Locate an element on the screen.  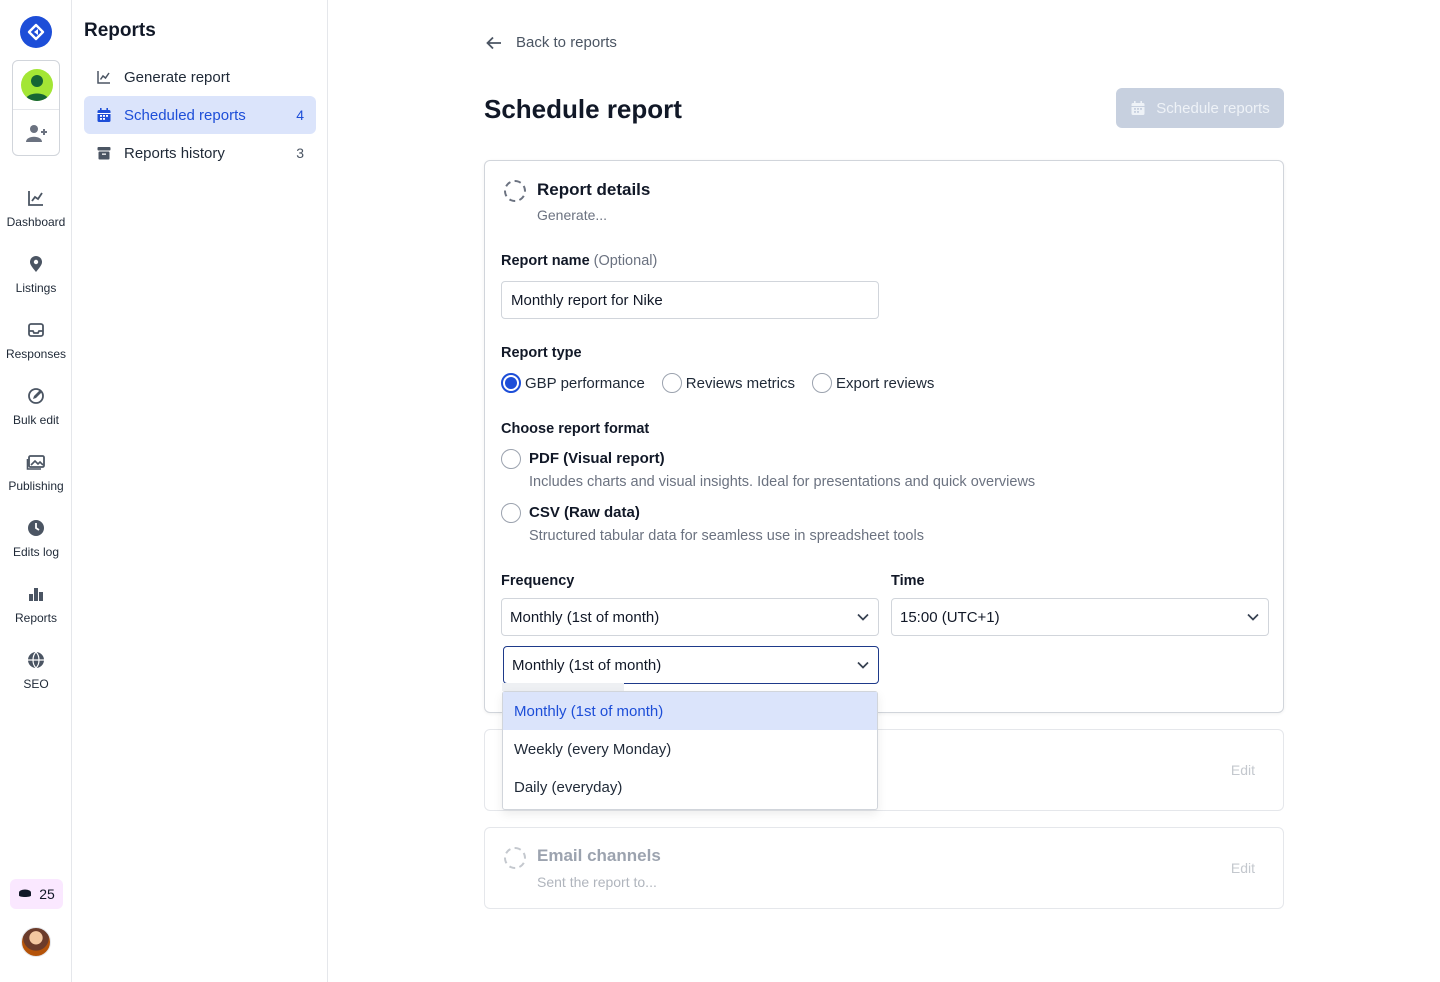
rail-label: Responses is located at coordinates (36, 354).